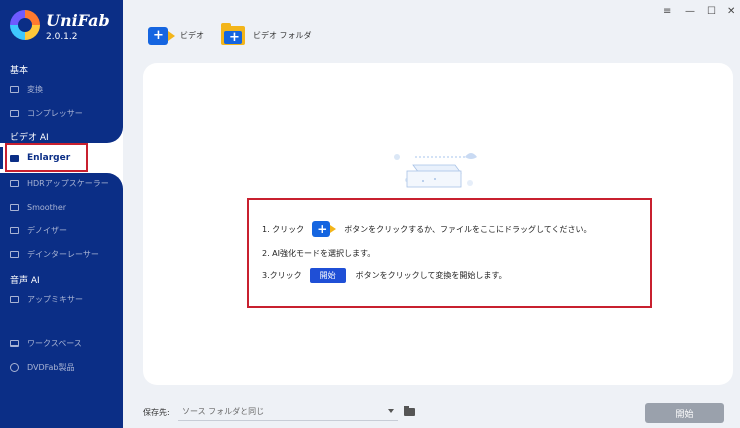 This screenshot has width=740, height=428. I want to click on sidebar-item-smoother: Smoother, so click(61, 207).